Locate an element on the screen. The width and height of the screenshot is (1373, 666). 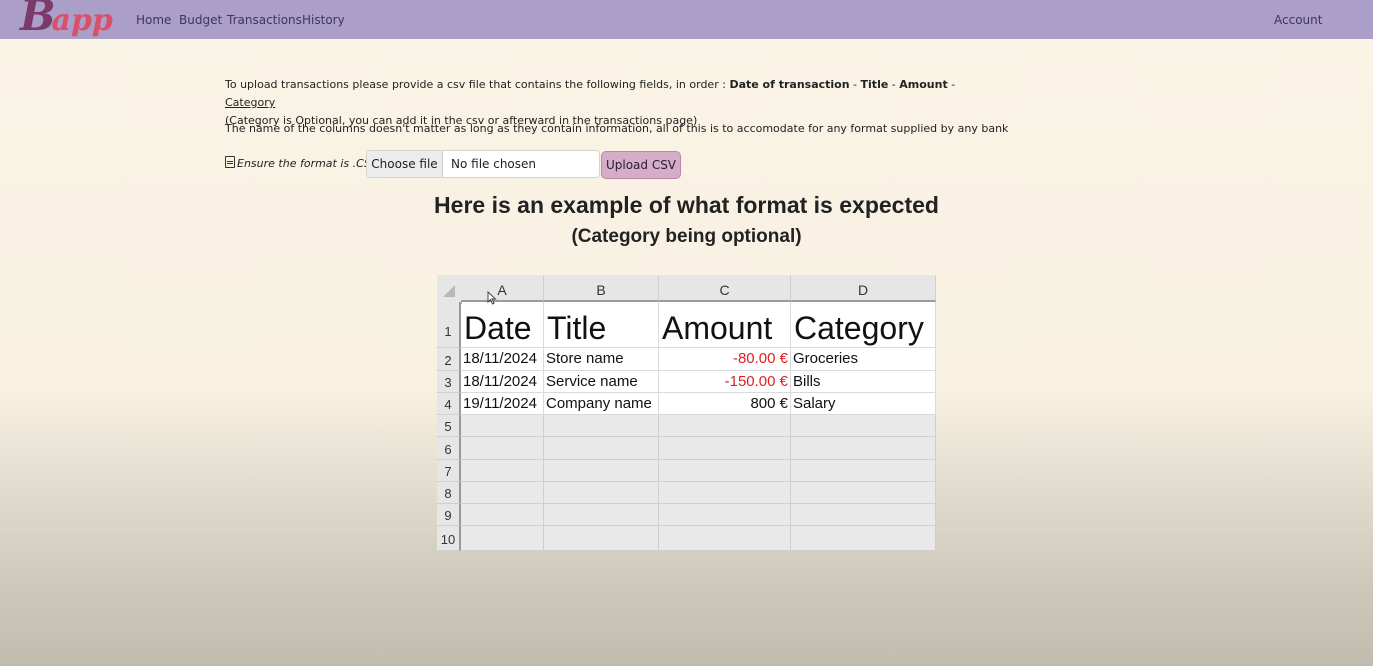
field-amount: Amount is located at coordinates (923, 84).